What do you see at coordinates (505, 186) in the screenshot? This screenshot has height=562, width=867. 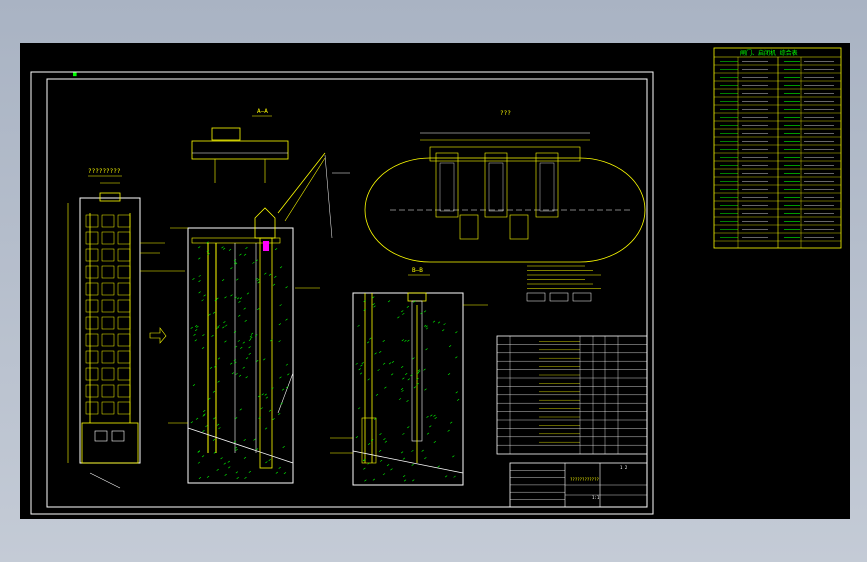 I see `plan-view: ???` at bounding box center [505, 186].